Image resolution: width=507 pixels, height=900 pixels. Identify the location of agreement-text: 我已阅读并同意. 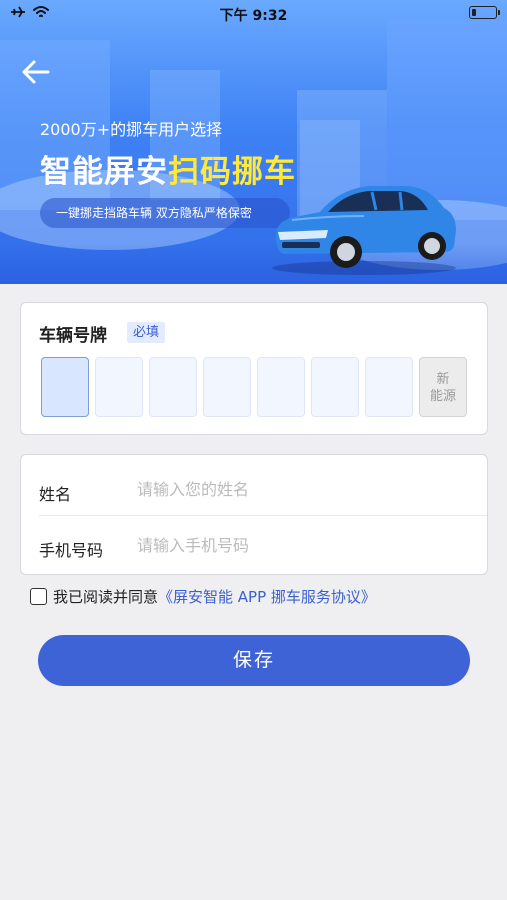
(106, 597).